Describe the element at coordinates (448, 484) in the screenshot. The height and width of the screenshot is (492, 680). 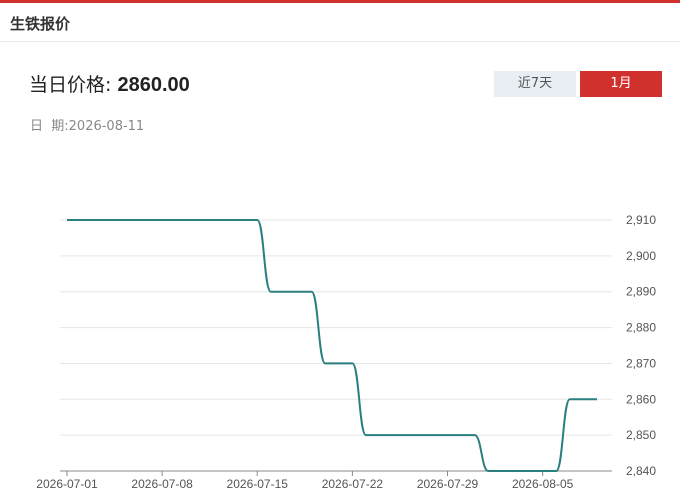
I see `x-tick-label: 2026-07-29` at that location.